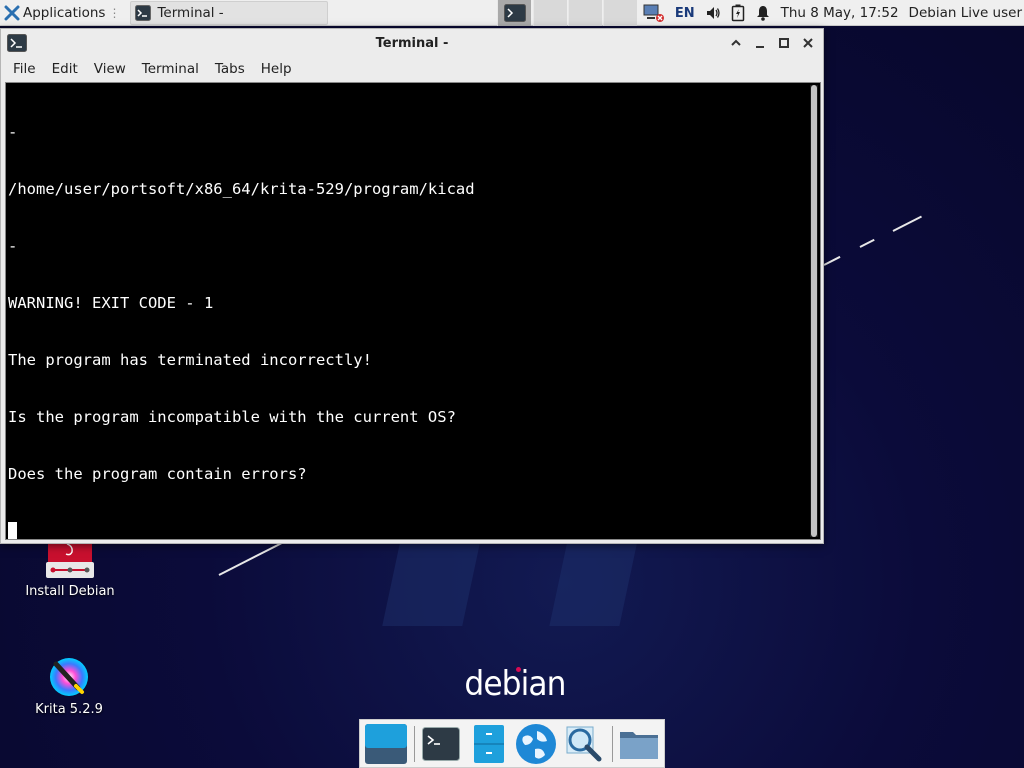 This screenshot has width=1024, height=768. I want to click on applications-label: Applications, so click(64, 12).